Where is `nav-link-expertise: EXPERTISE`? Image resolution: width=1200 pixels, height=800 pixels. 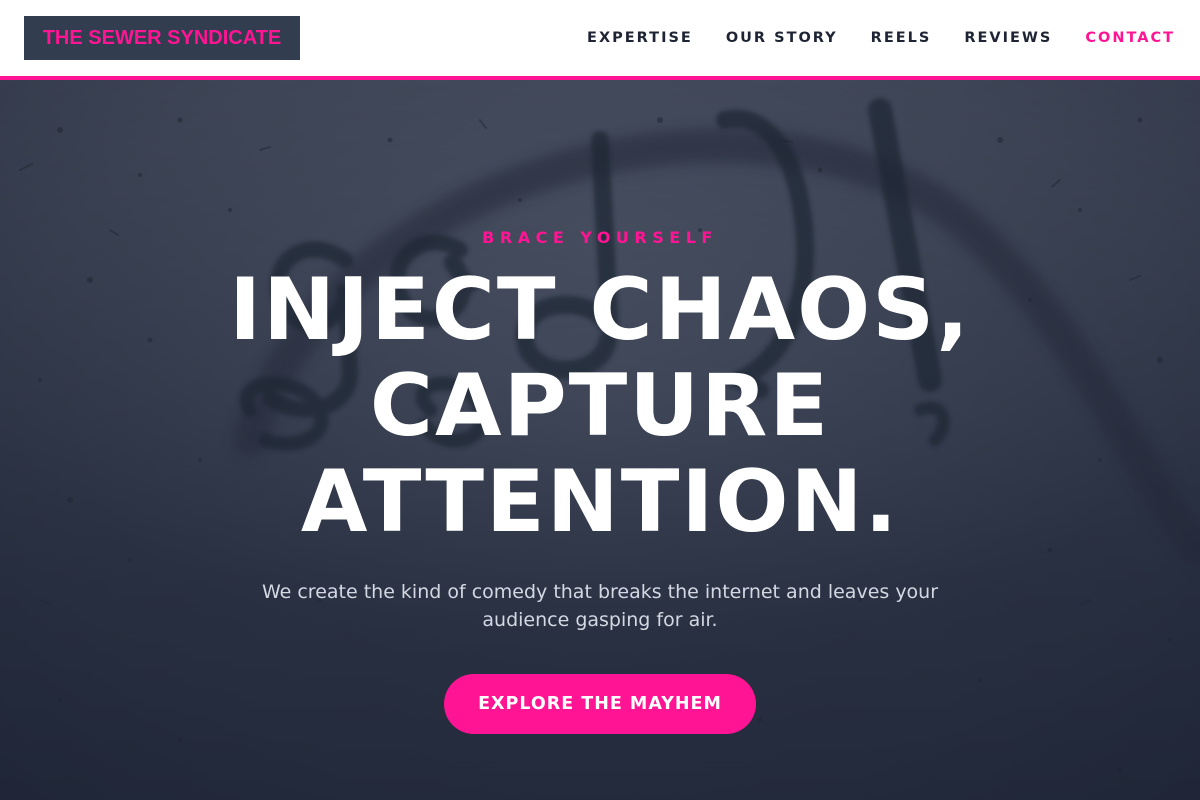
nav-link-expertise: EXPERTISE is located at coordinates (640, 38).